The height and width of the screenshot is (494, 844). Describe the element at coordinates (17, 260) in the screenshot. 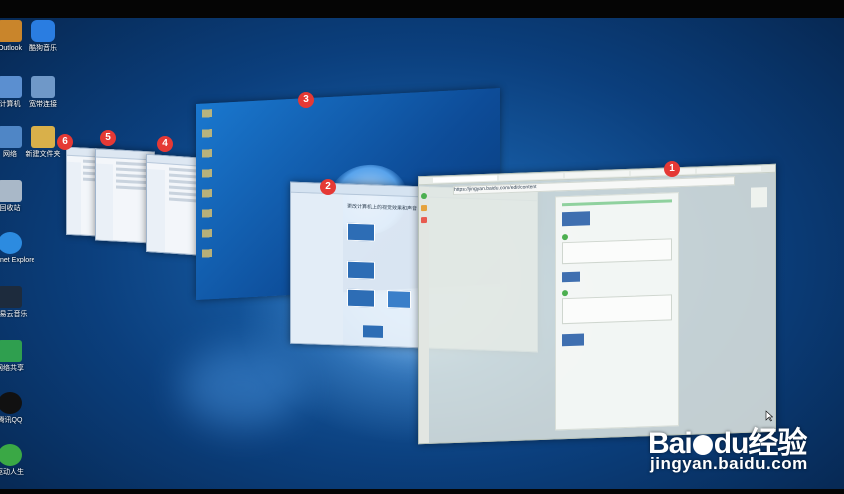

I see `desktop-icon-label: Internet Explorer` at that location.